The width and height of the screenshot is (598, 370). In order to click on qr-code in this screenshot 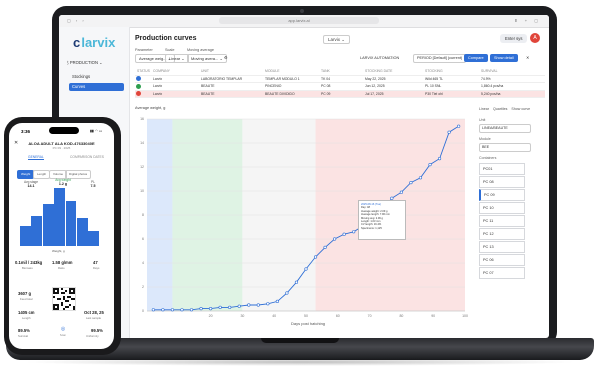, I will do `click(64, 299)`.